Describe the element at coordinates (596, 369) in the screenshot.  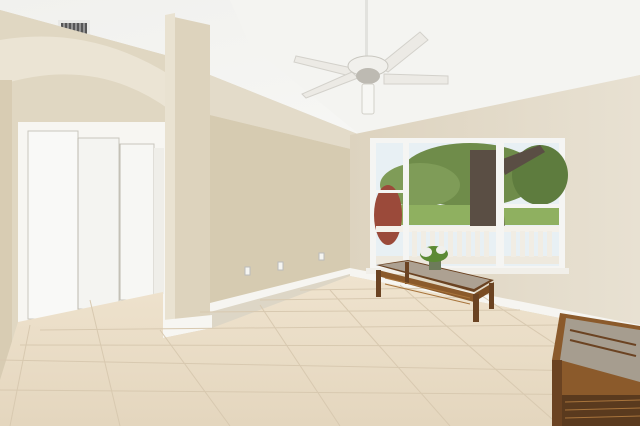
I see `side-table` at that location.